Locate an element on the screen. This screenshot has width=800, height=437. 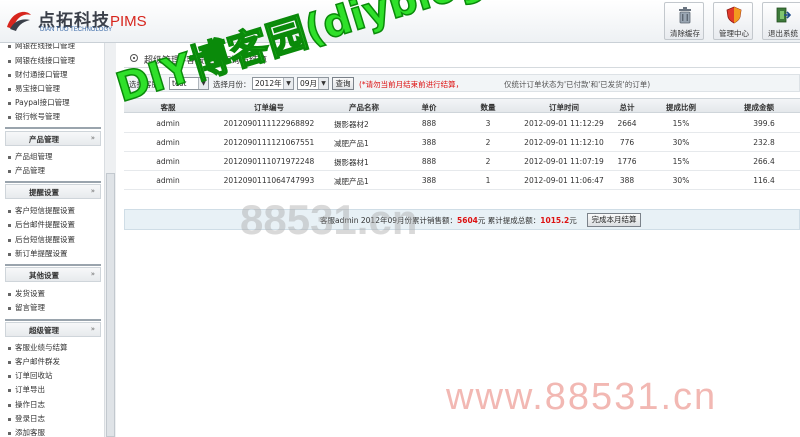
sidebar-item-bank-accounts: 银行帐号管理 is located at coordinates (34, 116).